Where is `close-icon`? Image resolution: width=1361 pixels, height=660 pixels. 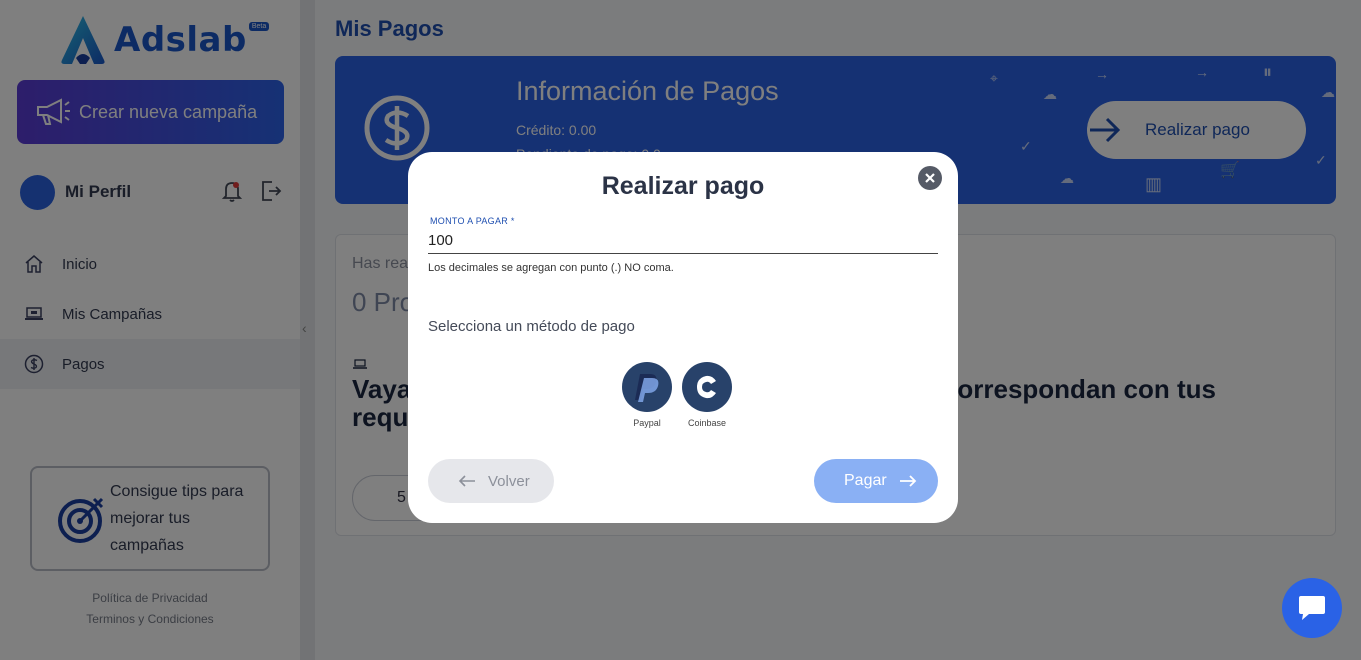
close-icon is located at coordinates (930, 178).